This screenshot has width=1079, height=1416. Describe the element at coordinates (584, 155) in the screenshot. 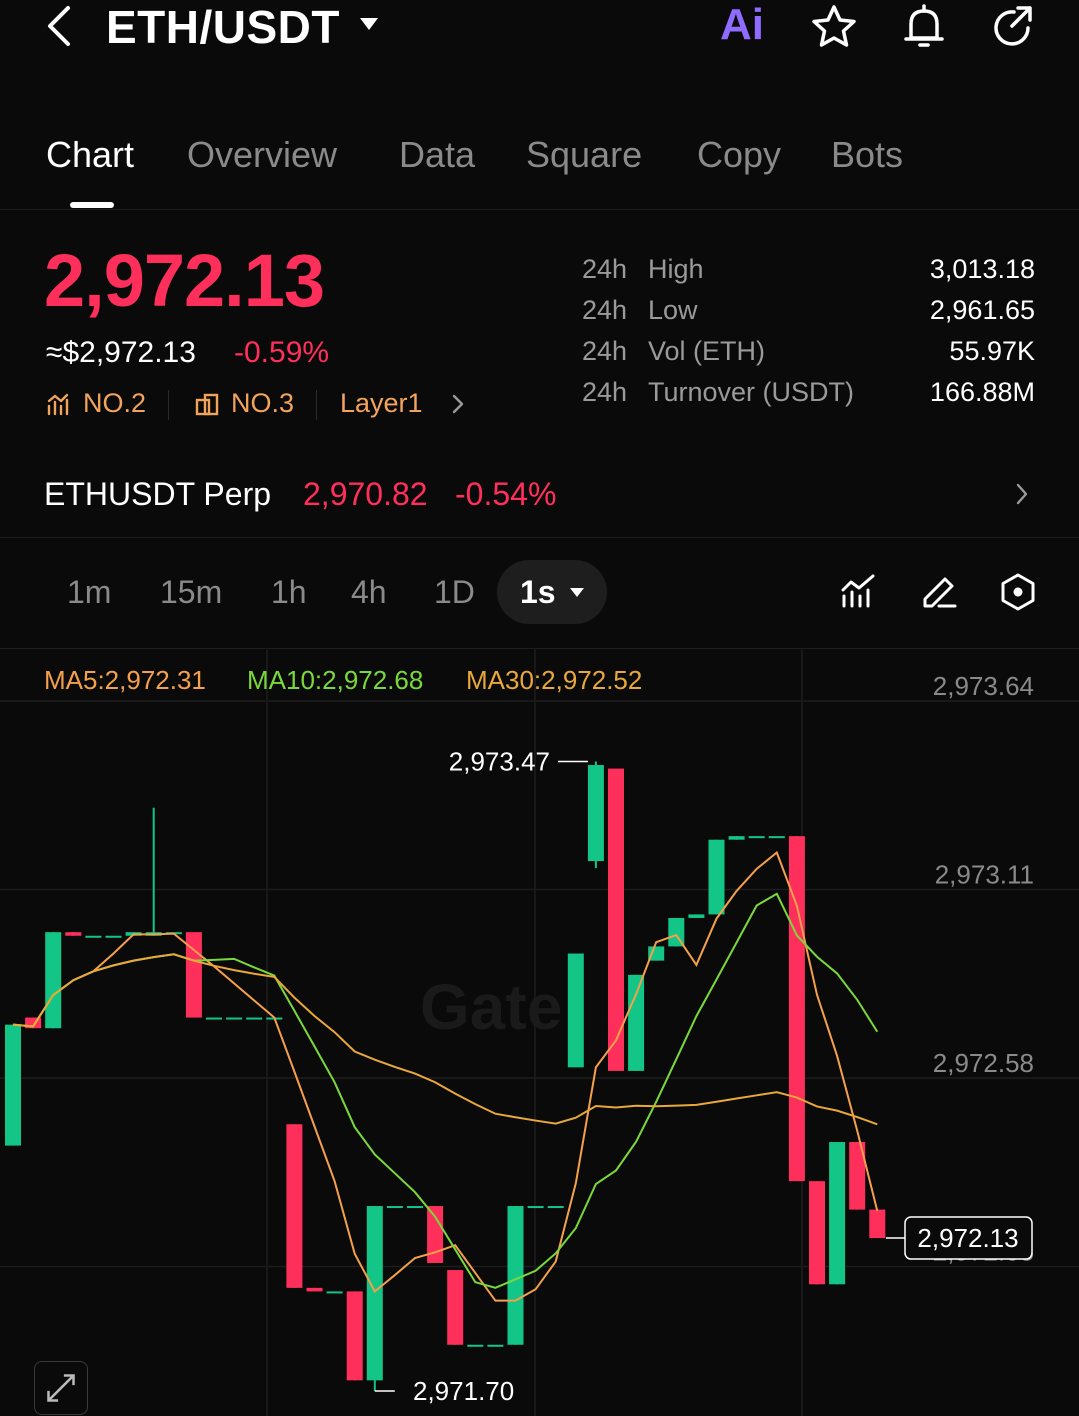

I see `tab-square: Square` at that location.